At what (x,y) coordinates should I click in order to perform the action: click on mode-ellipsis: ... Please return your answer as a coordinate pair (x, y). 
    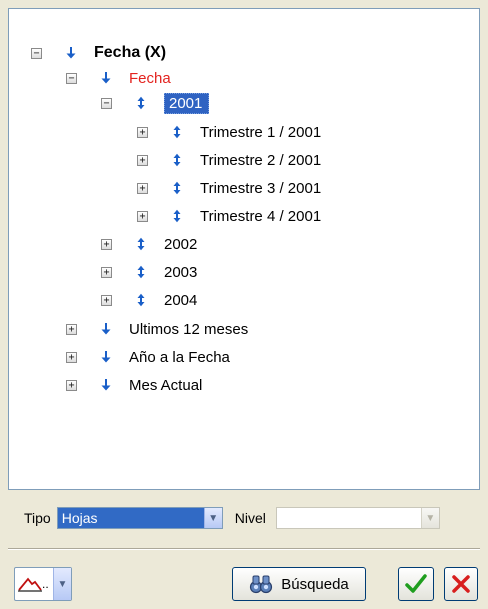
    Looking at the image, I should click on (45, 584).